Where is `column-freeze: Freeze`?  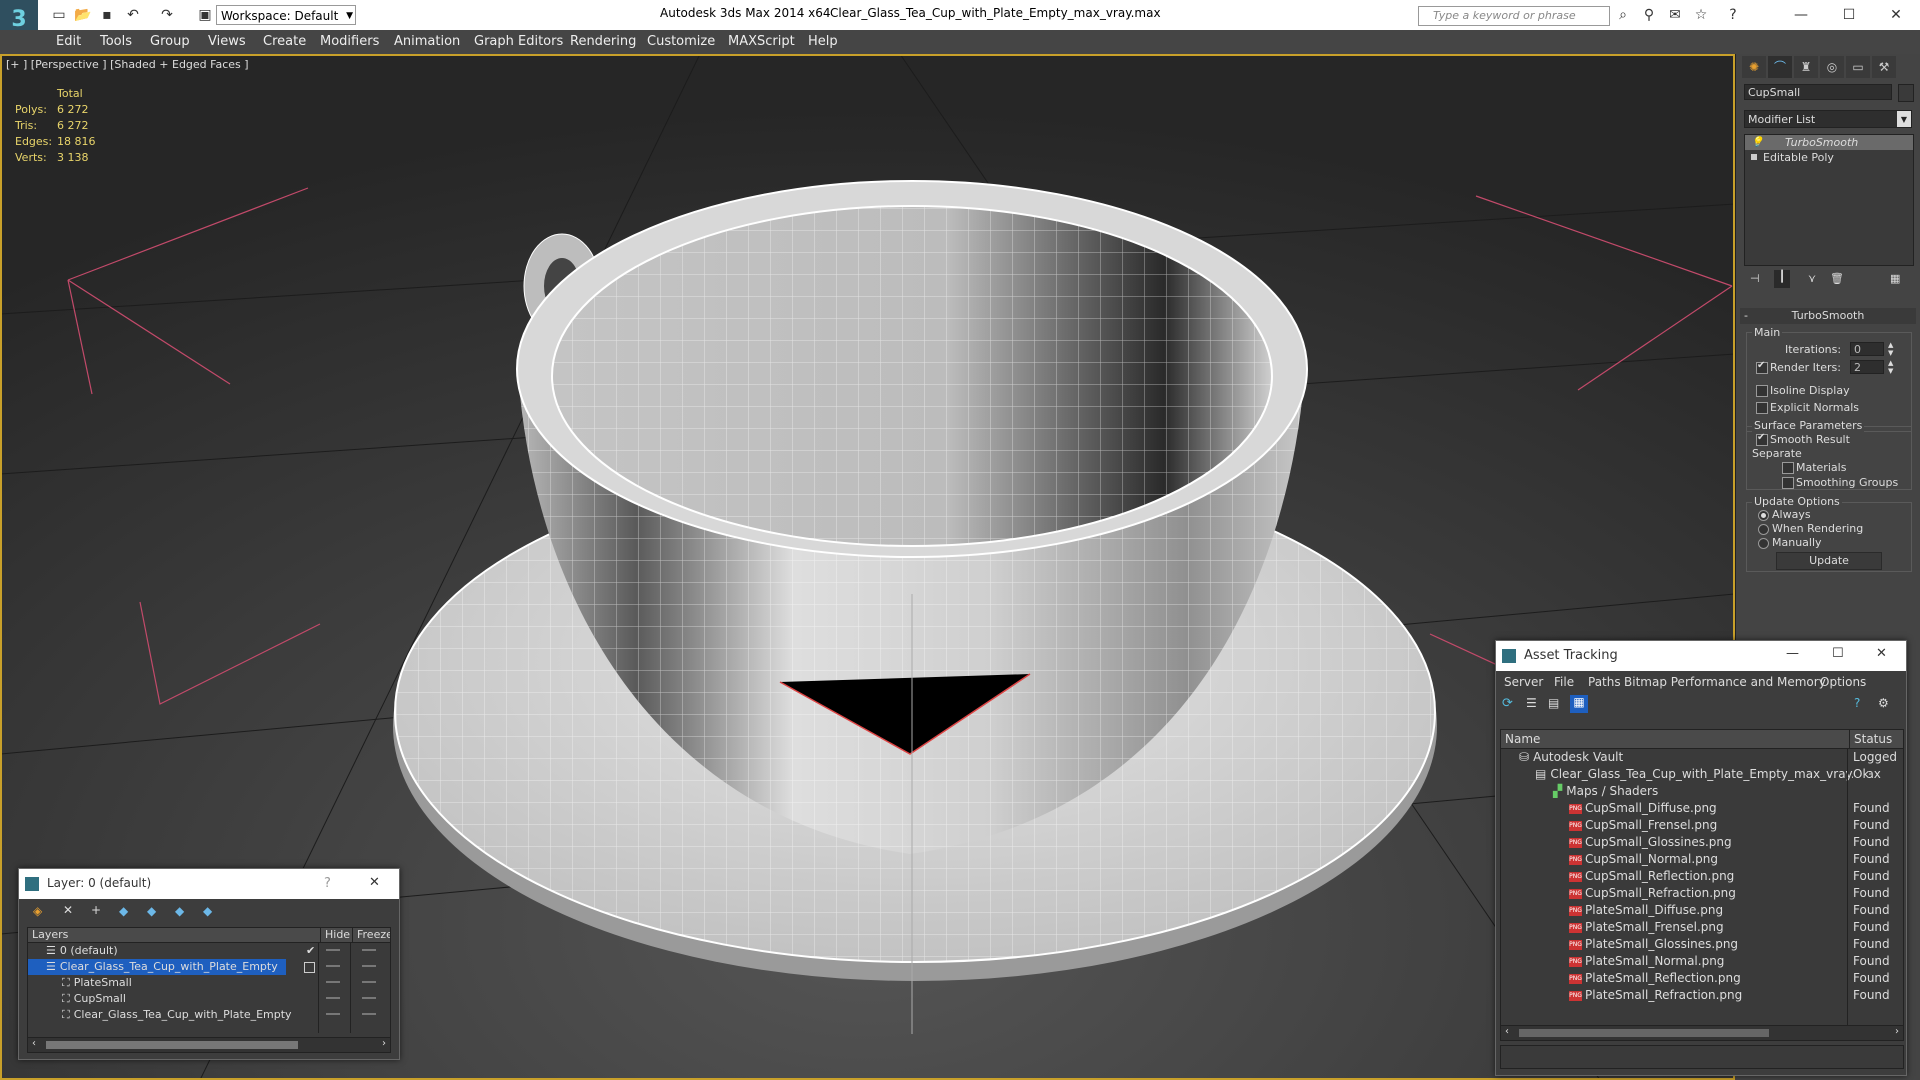
column-freeze: Freeze is located at coordinates (371, 935).